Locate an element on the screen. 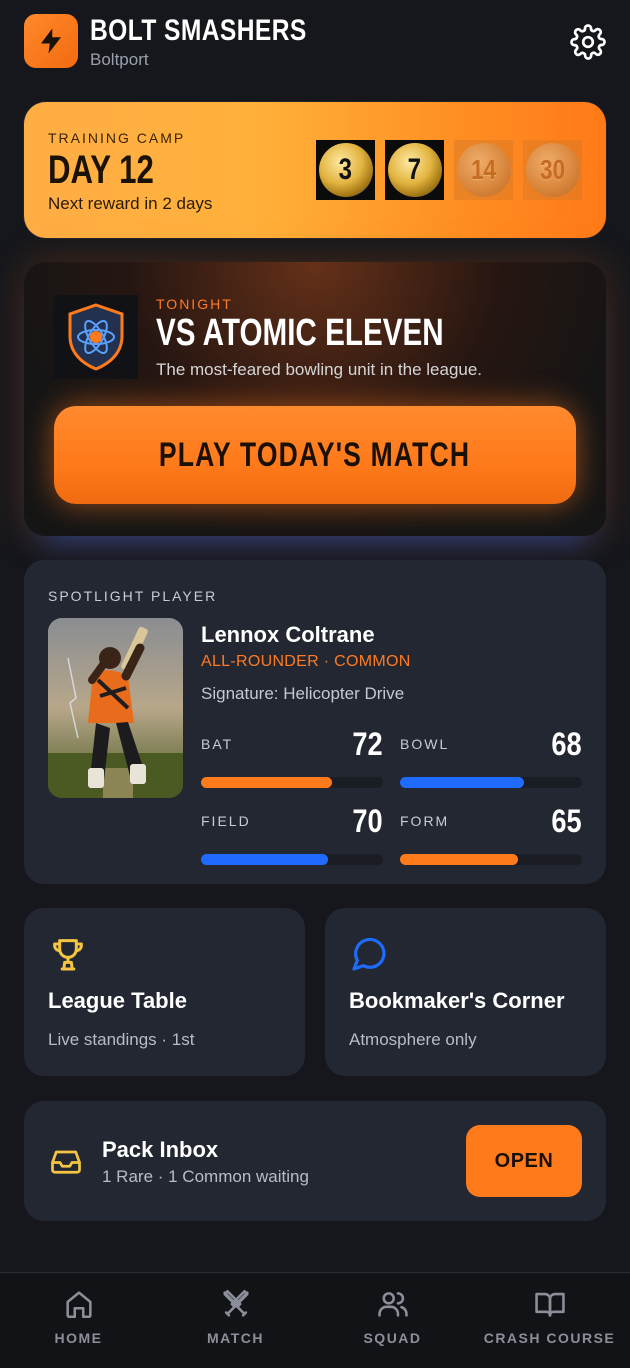 The image size is (630, 1368). play-match-button: PLAY TODAY'S MATCH is located at coordinates (315, 455).